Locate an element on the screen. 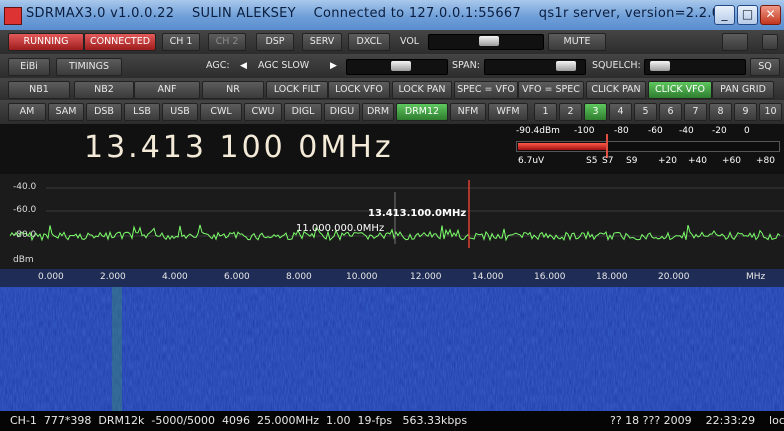  mode-drm: DRM is located at coordinates (378, 112).